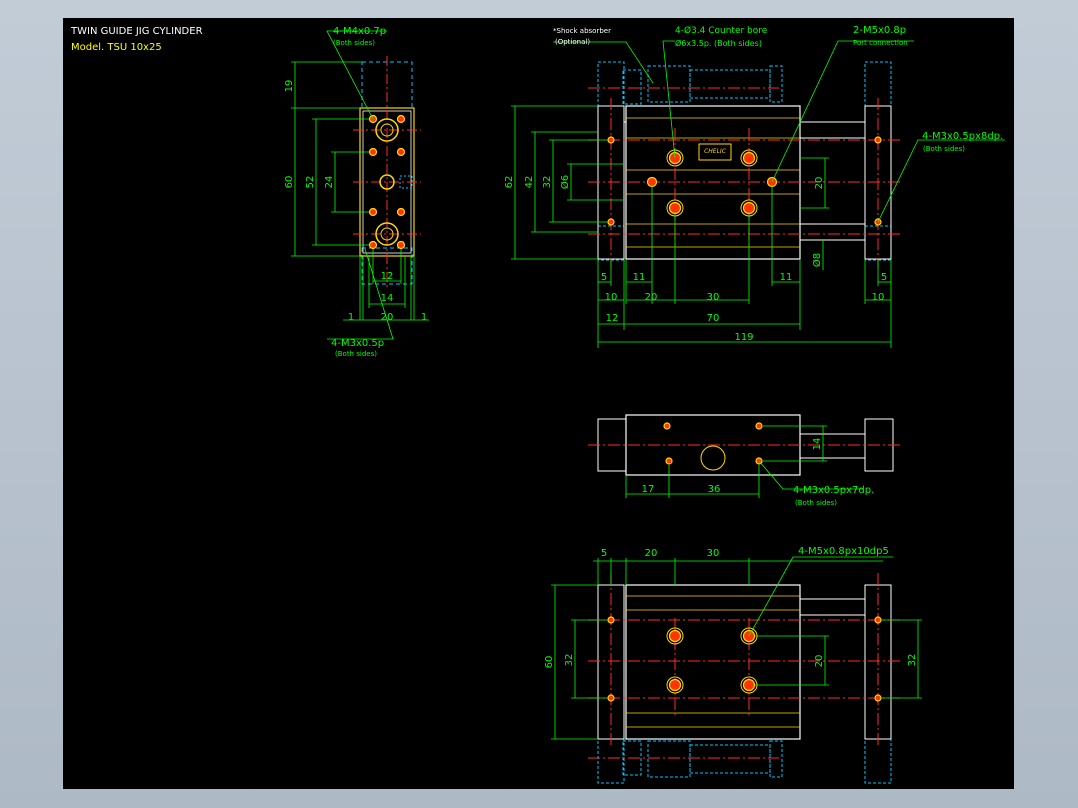 This screenshot has height=808, width=1078. I want to click on side-port, so click(713, 458).